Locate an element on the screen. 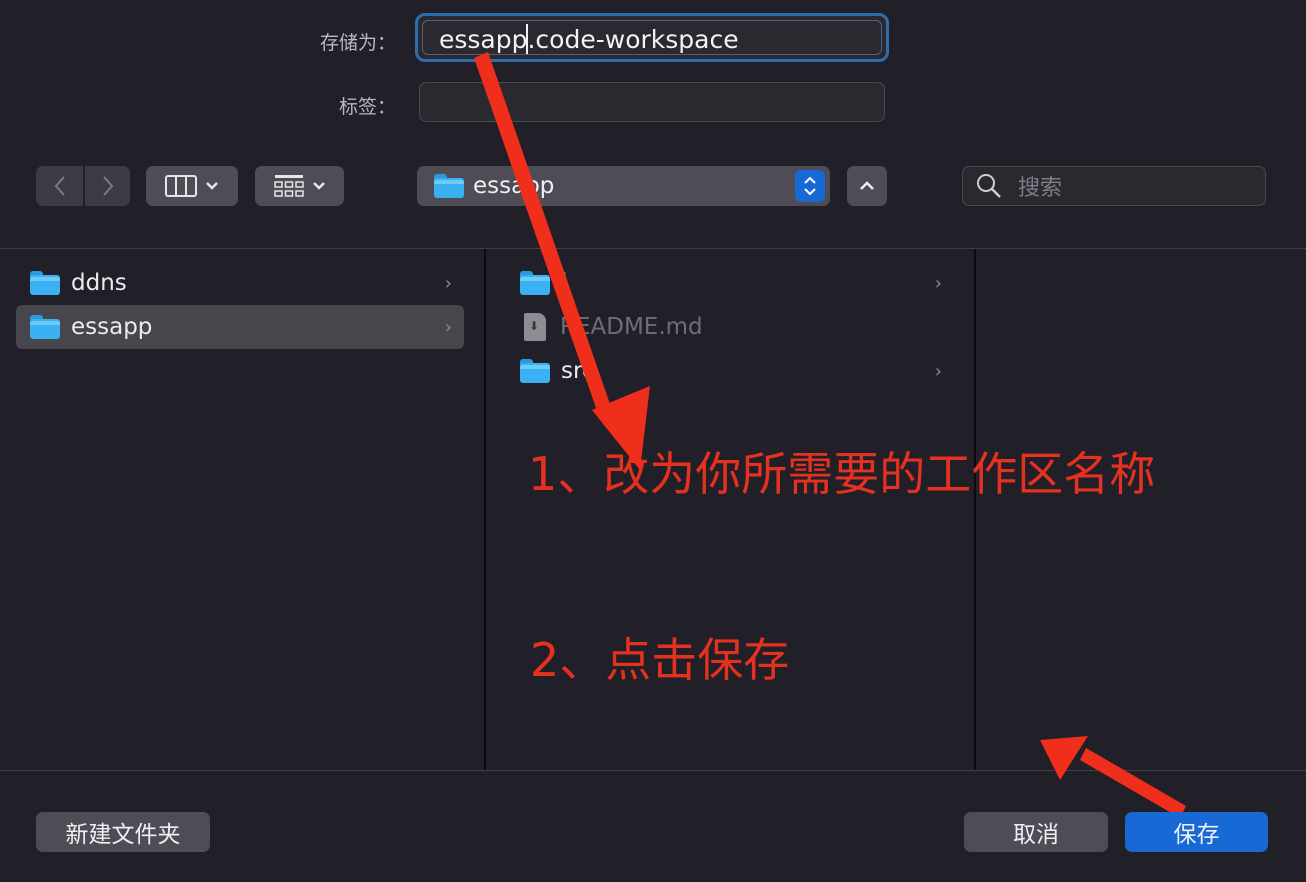  cancel-button: 取消 is located at coordinates (1036, 832).